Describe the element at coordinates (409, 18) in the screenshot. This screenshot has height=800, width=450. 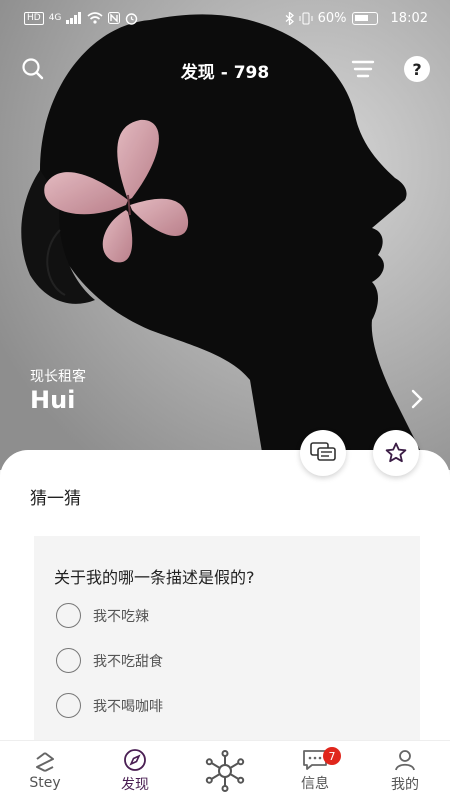
I see `clock: 18:02` at that location.